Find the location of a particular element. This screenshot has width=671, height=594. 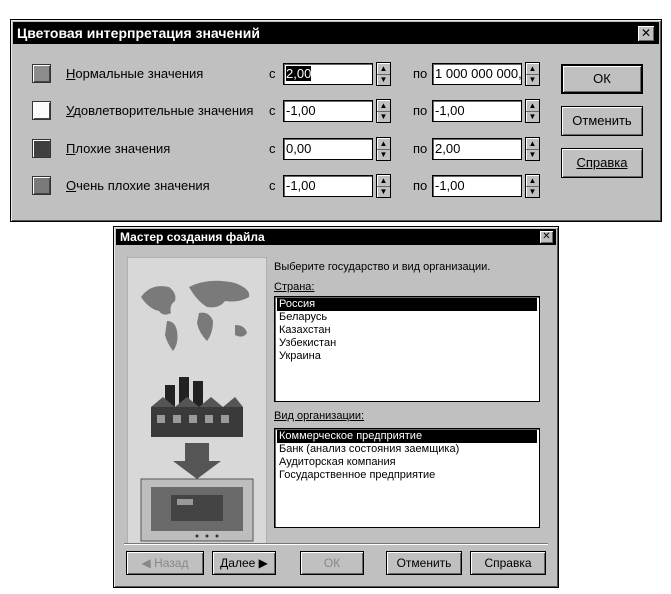

help-button-label: Справка is located at coordinates (602, 162).